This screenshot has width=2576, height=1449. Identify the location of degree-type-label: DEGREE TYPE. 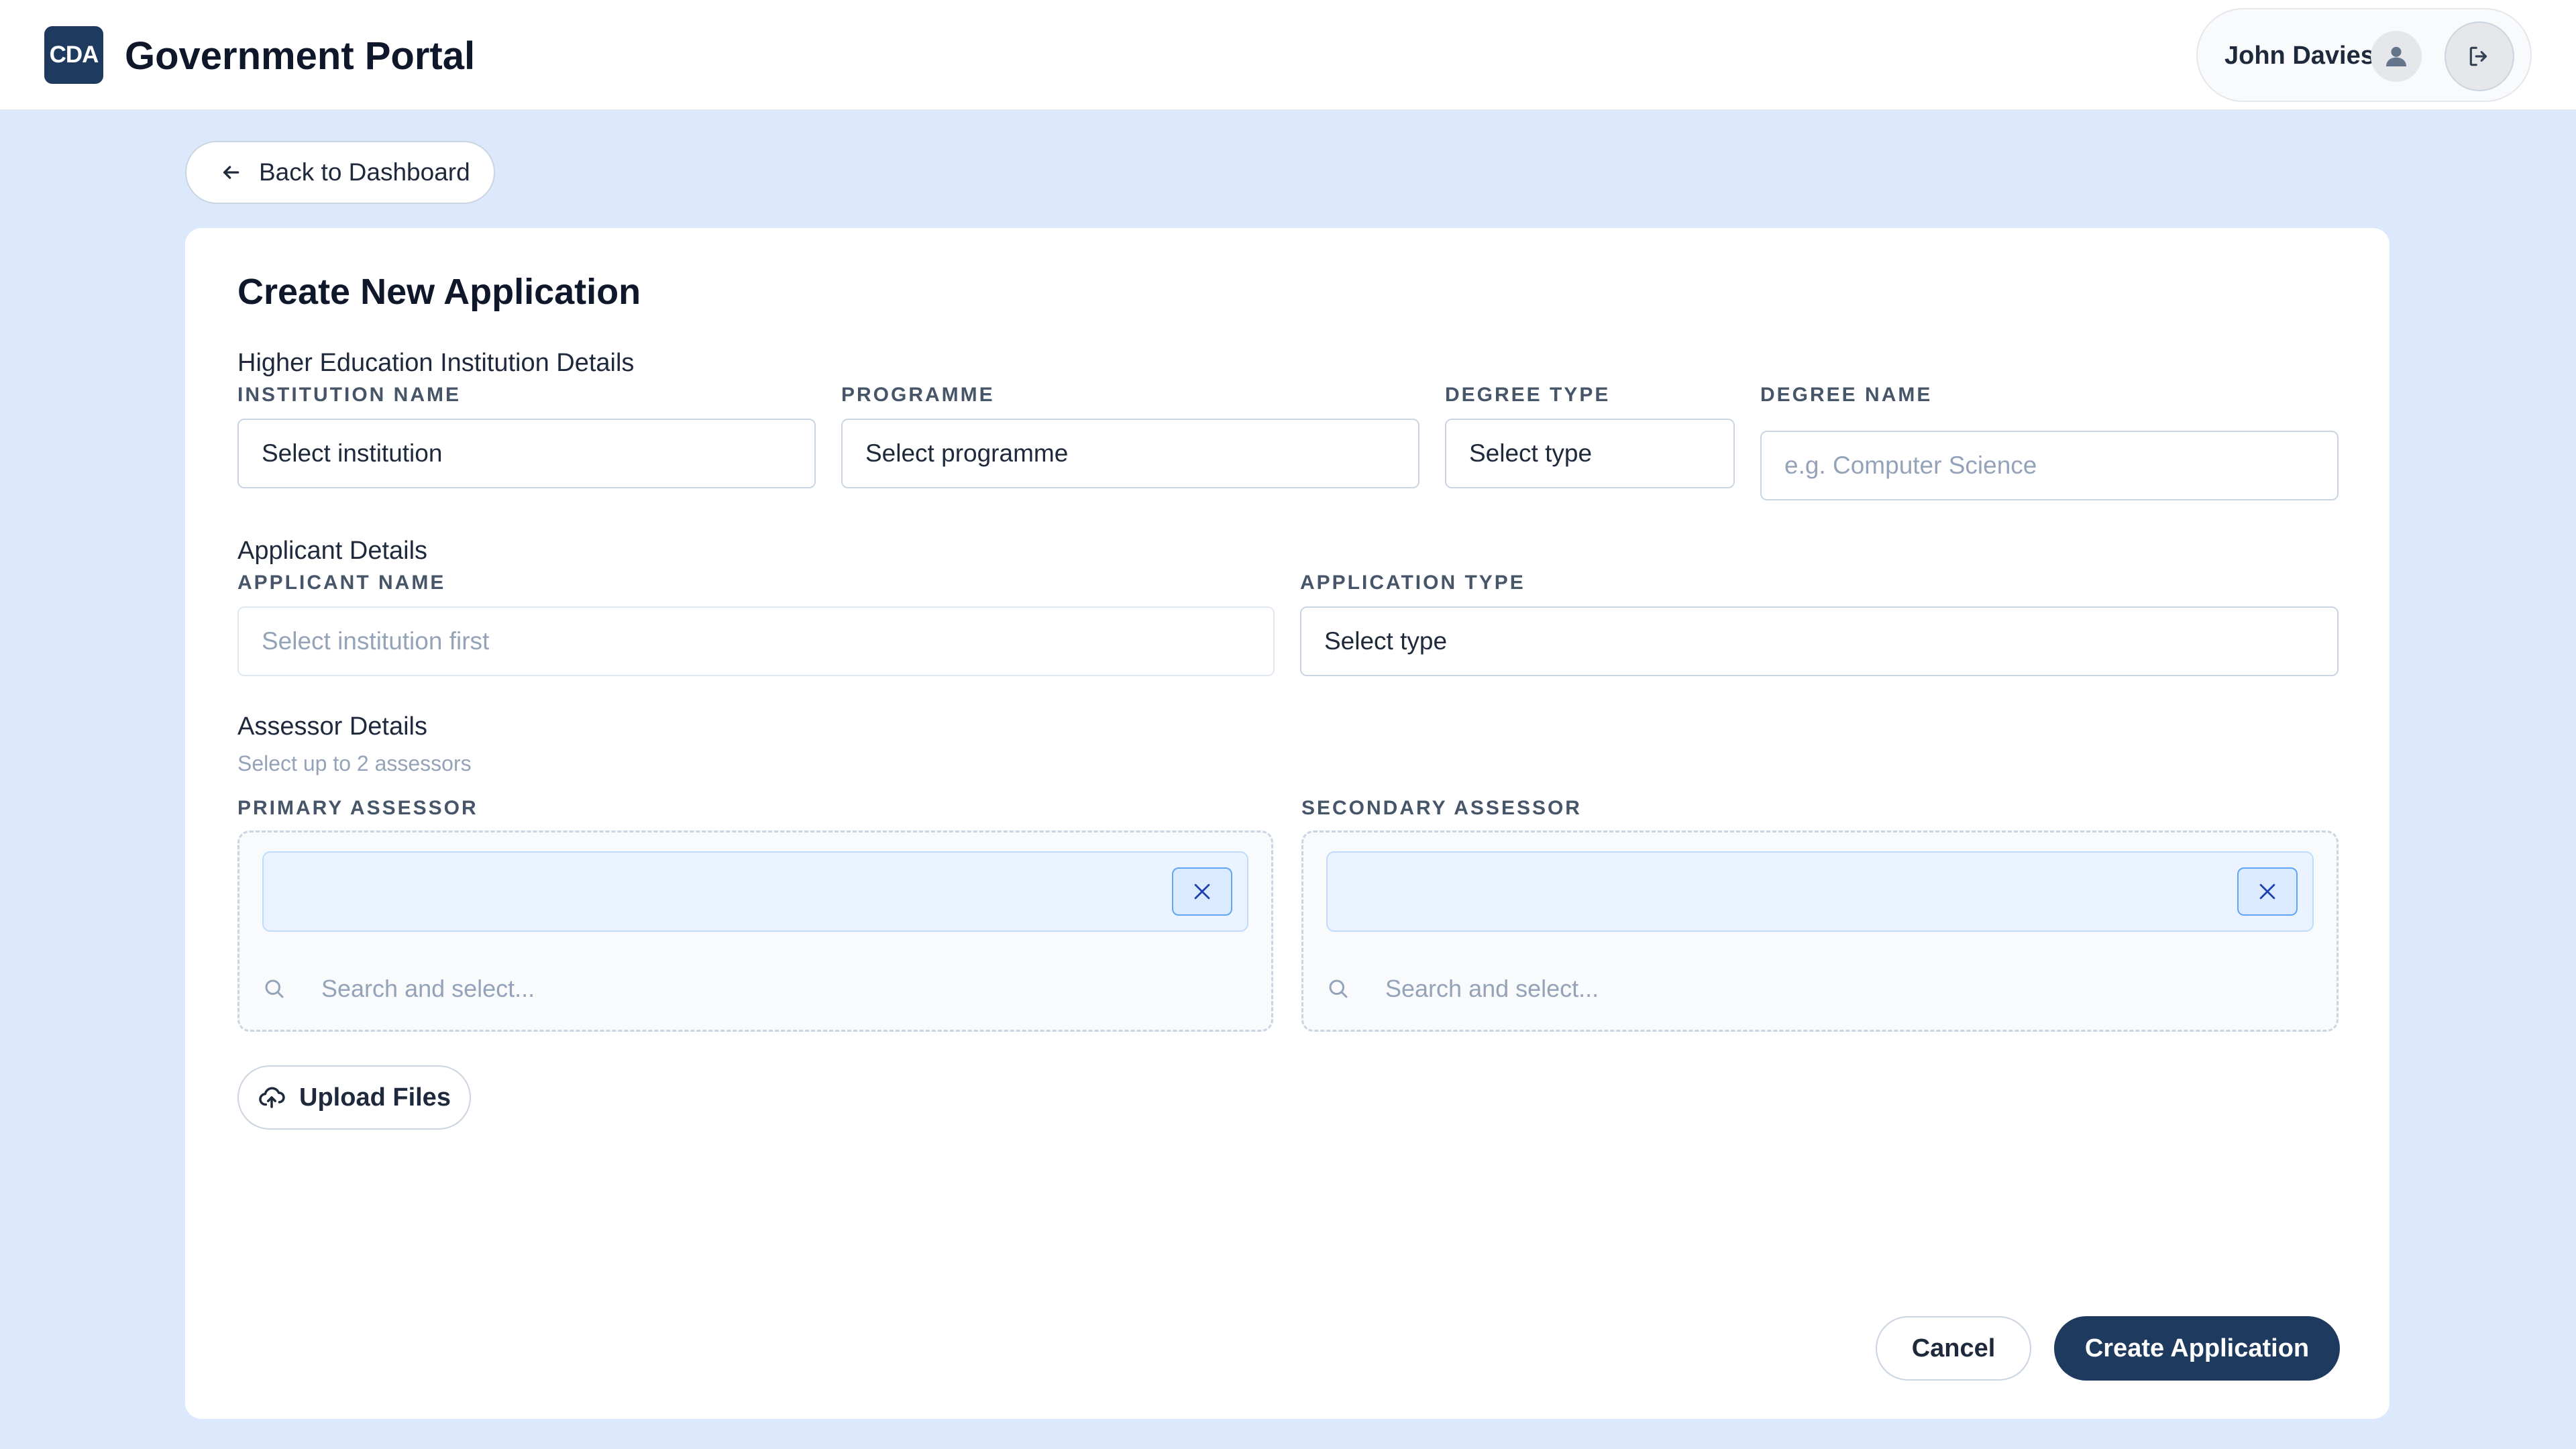
(1528, 395).